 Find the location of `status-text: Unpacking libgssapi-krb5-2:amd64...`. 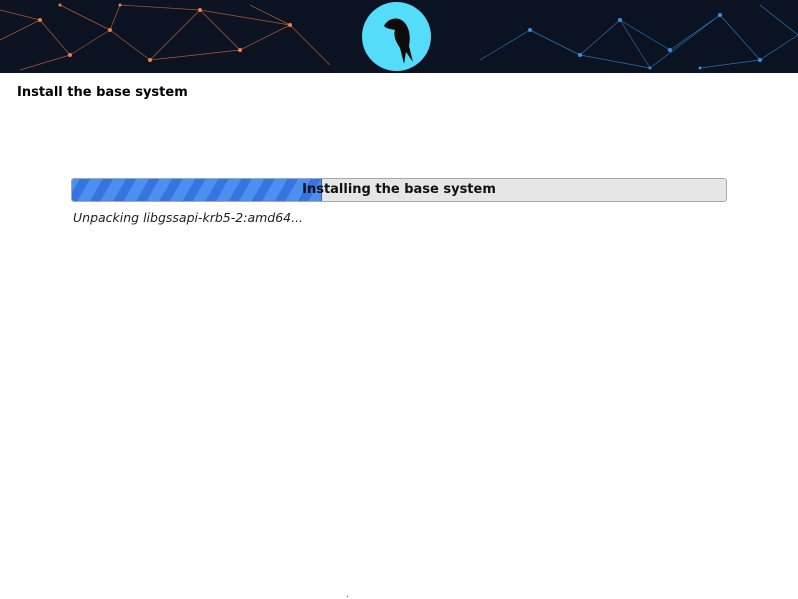

status-text: Unpacking libgssapi-krb5-2:amd64... is located at coordinates (188, 217).